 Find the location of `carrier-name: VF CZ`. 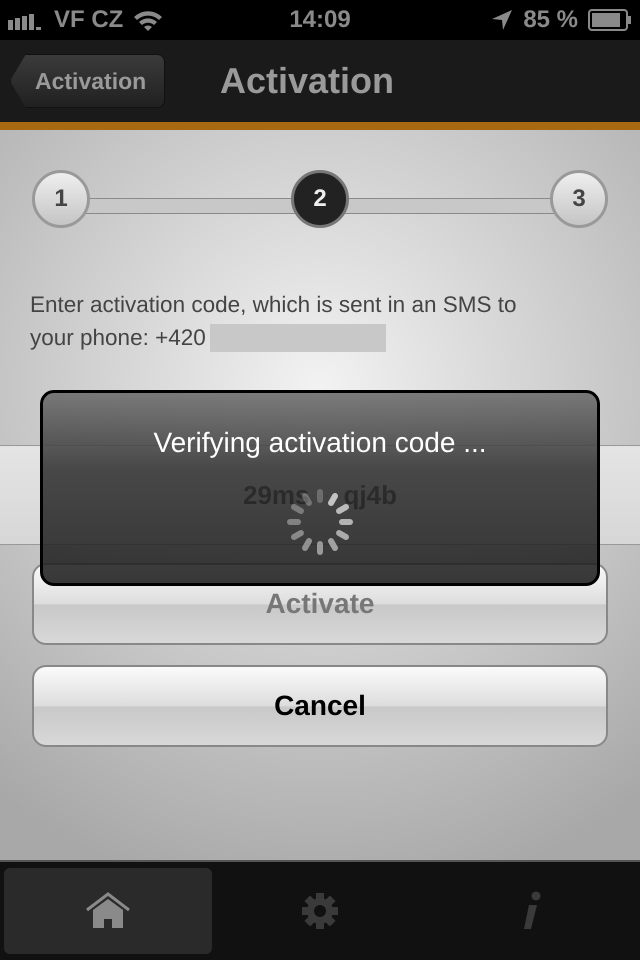

carrier-name: VF CZ is located at coordinates (89, 20).